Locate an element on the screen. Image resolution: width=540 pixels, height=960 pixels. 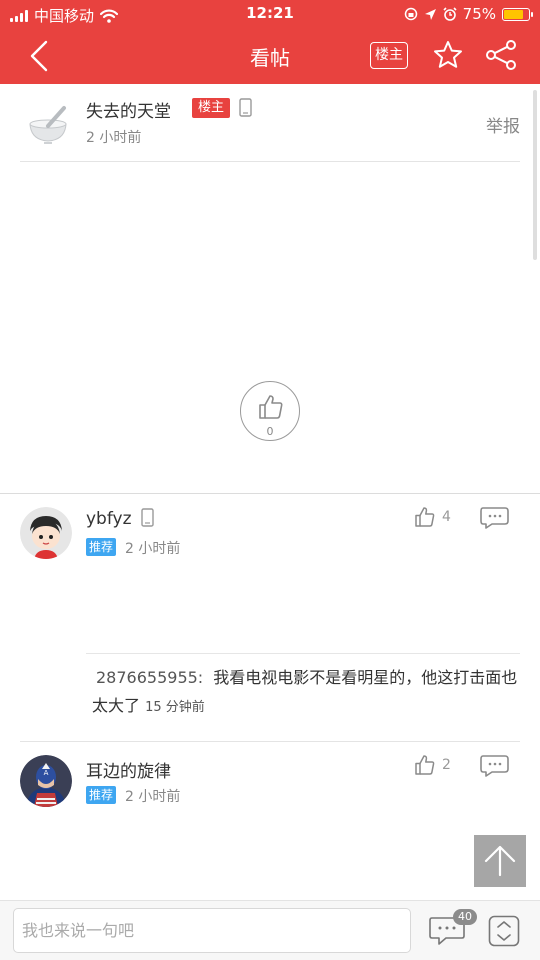
owner-badge: 楼主 is located at coordinates (211, 108).